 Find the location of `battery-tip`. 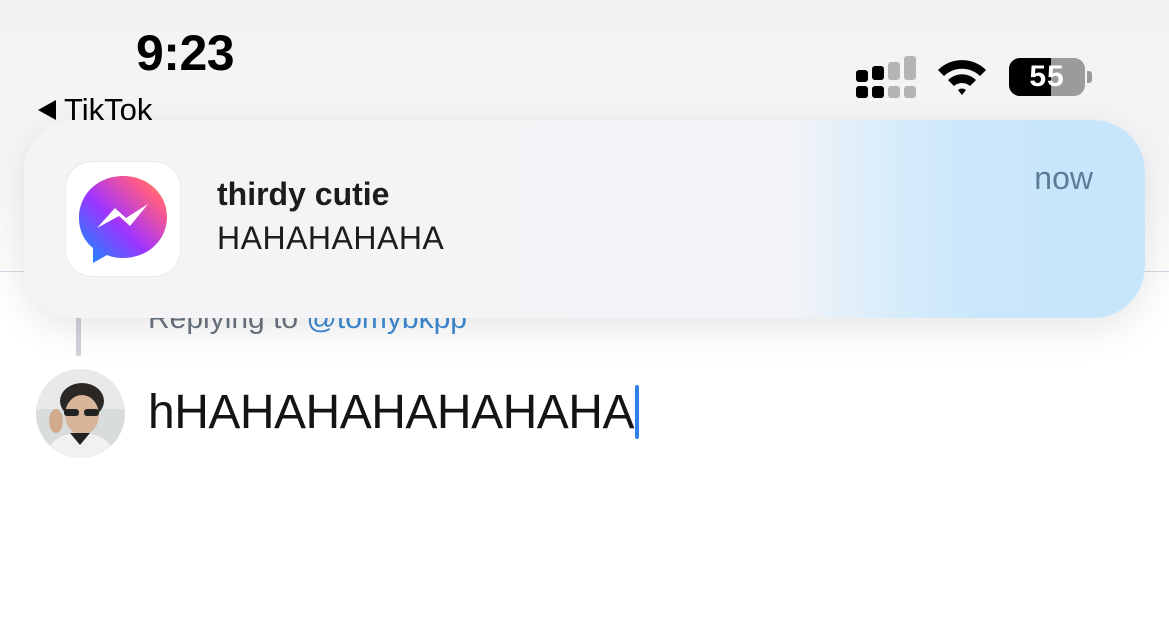

battery-tip is located at coordinates (1089, 77).